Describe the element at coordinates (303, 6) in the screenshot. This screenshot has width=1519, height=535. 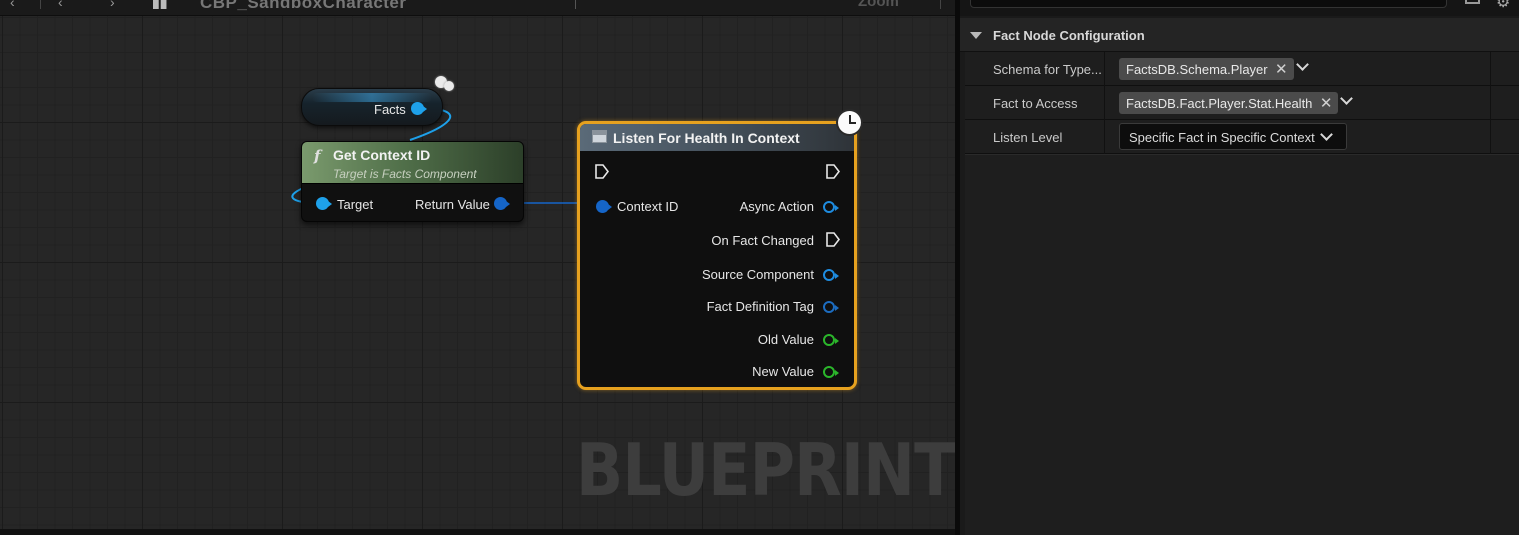
I see `graph-title: CBP_SandboxCharacter` at that location.